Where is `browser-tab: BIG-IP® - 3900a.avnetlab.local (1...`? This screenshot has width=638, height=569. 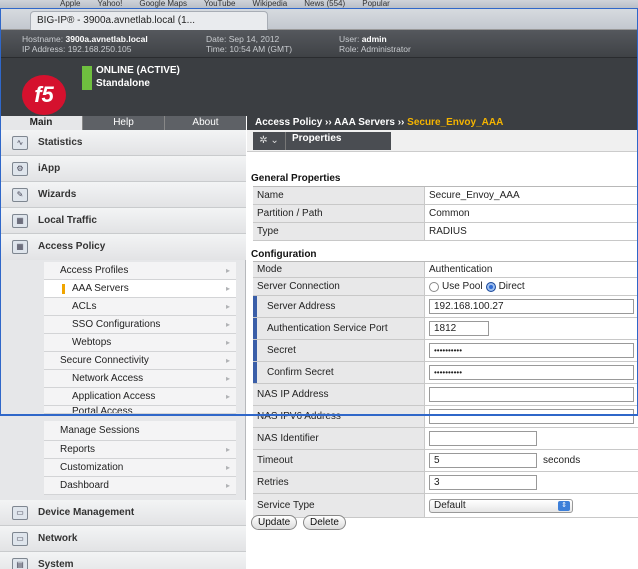 browser-tab: BIG-IP® - 3900a.avnetlab.local (1... is located at coordinates (149, 20).